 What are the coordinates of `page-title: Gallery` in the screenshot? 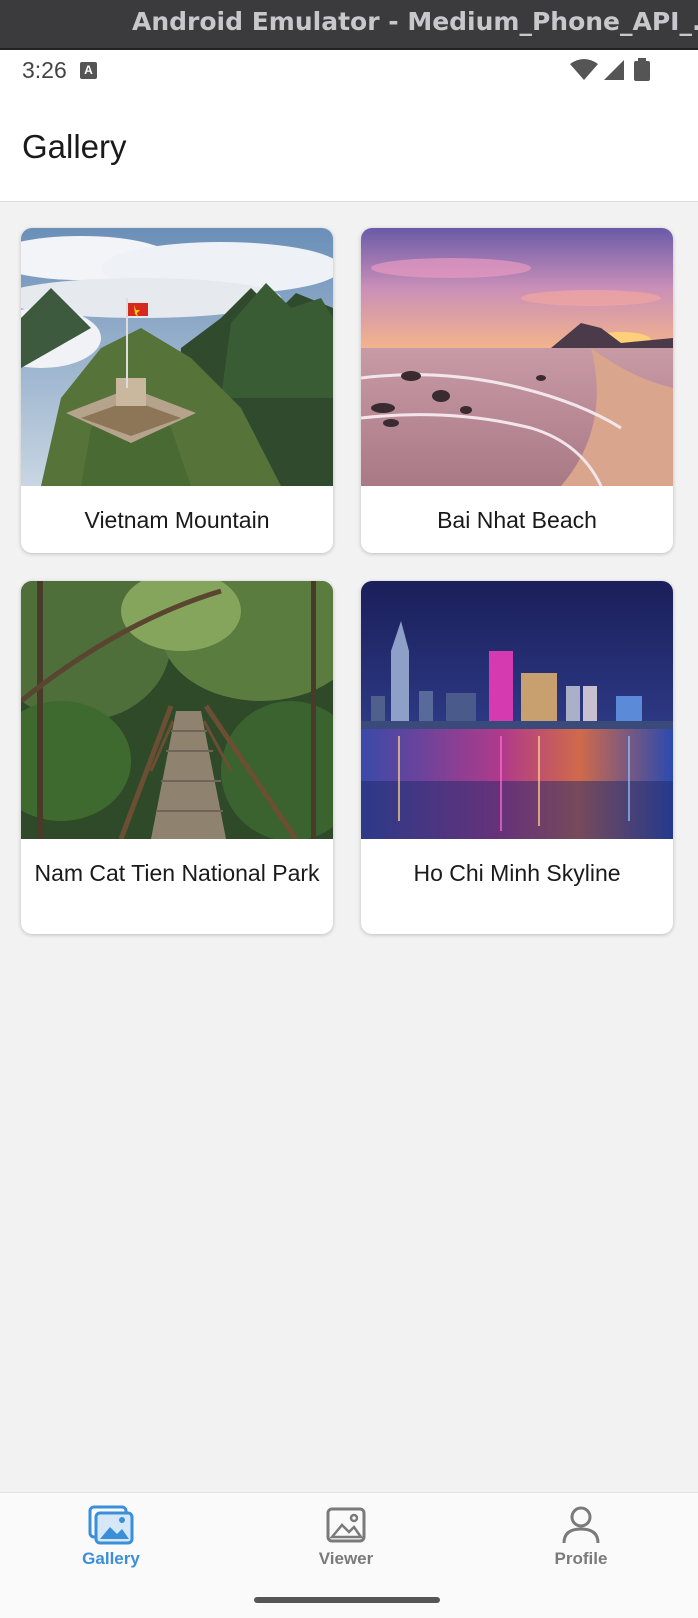 It's located at (74, 146).